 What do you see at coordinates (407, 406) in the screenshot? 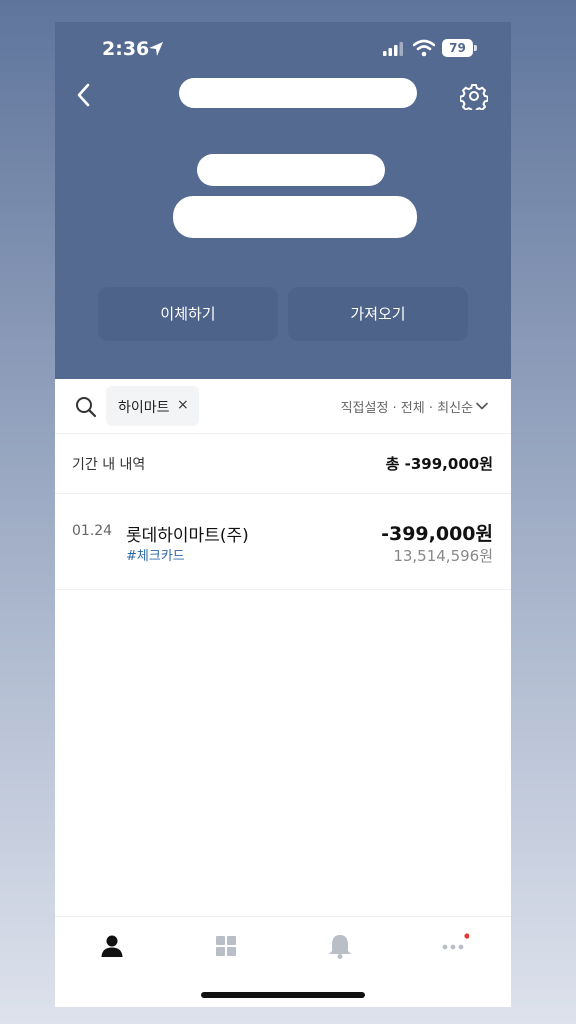
I see `filter-sort-options: 직접설정 · 전체 · 최신순` at bounding box center [407, 406].